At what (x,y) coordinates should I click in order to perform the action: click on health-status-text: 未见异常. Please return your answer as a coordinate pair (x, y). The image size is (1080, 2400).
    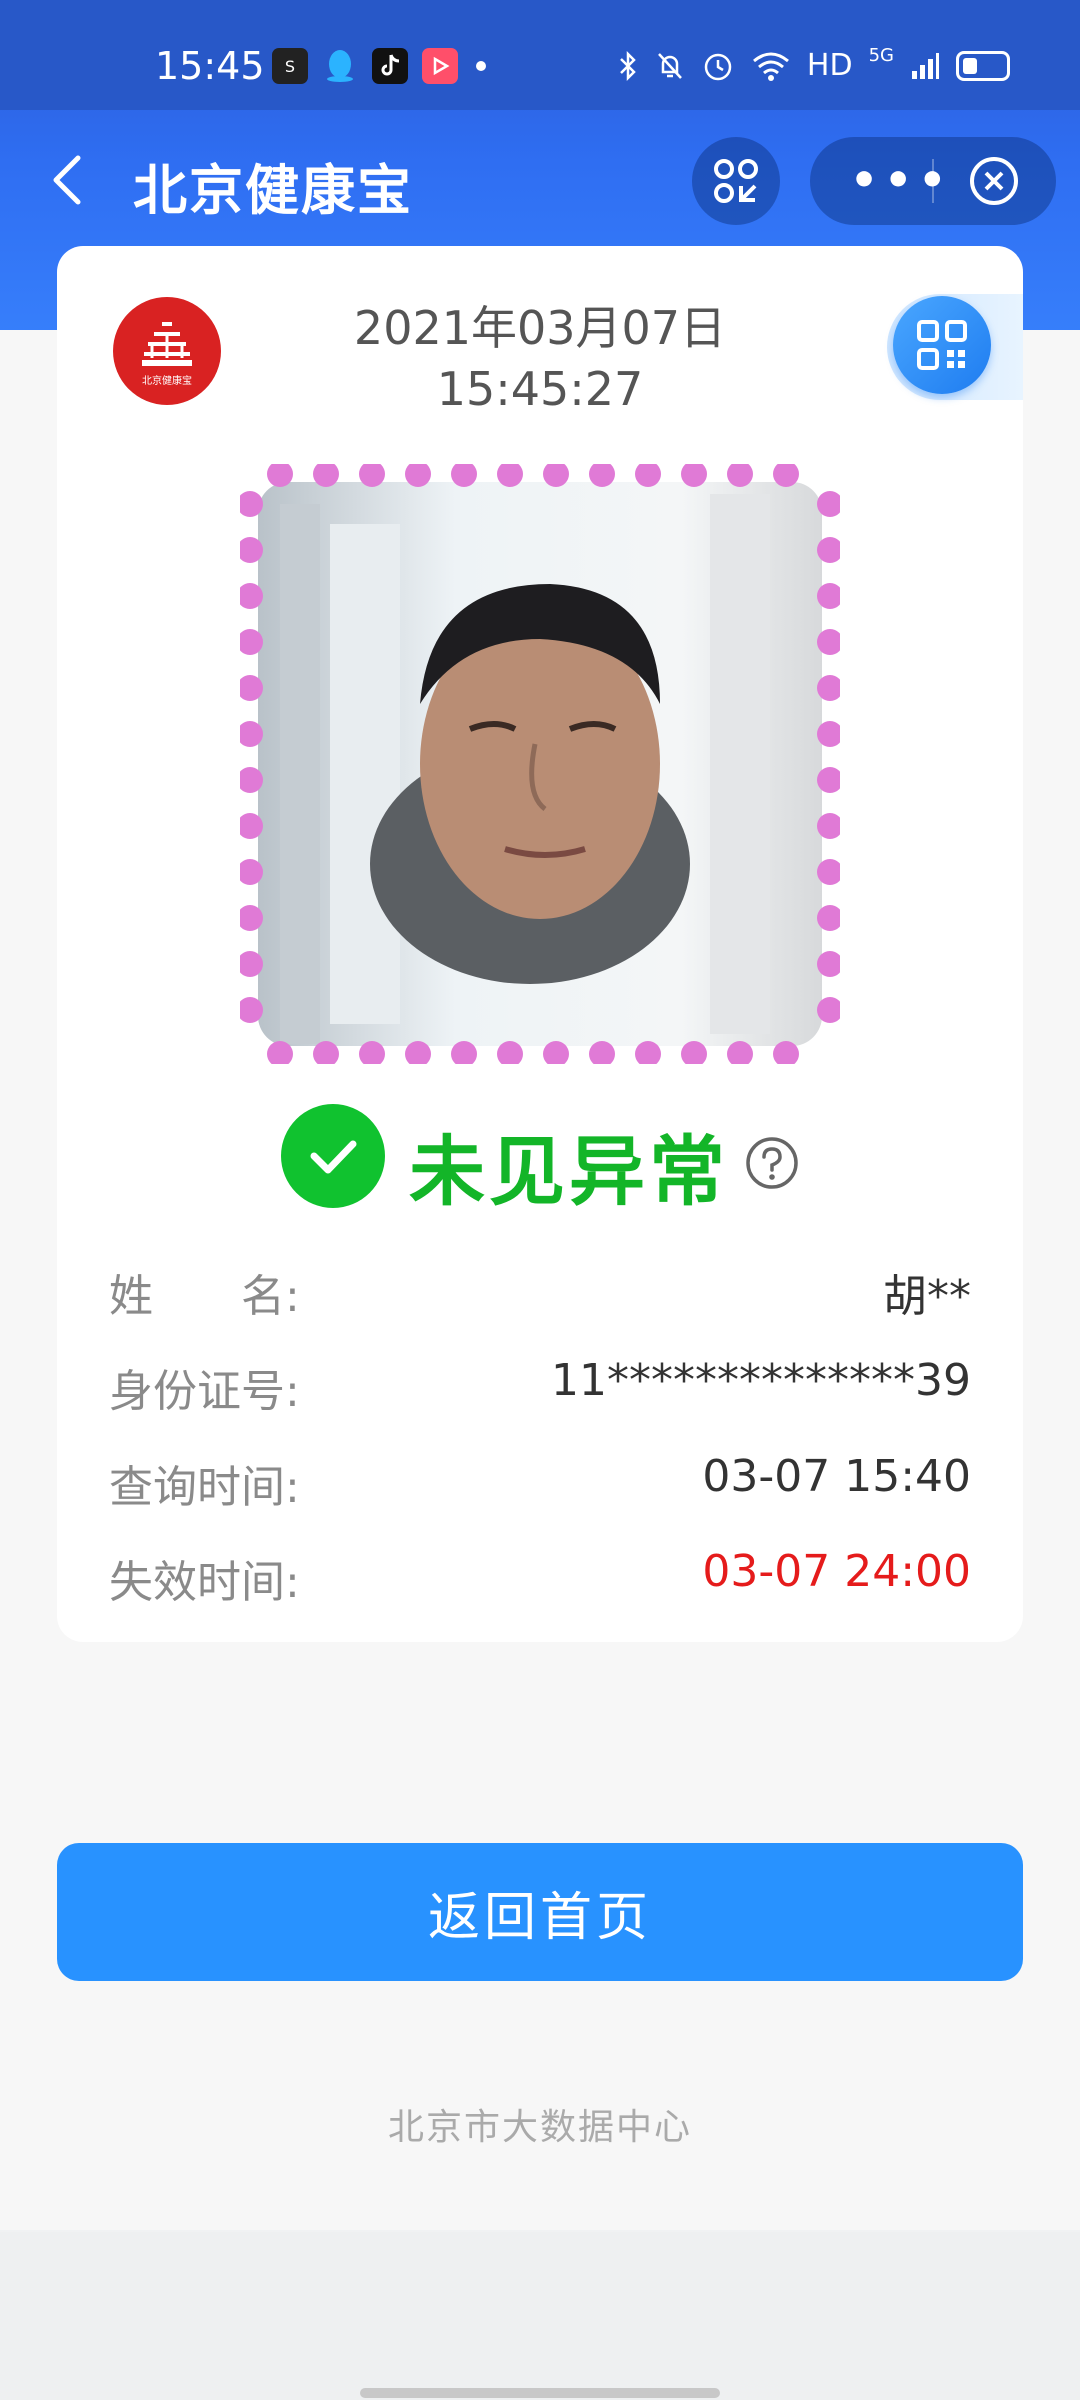
    Looking at the image, I should click on (569, 1171).